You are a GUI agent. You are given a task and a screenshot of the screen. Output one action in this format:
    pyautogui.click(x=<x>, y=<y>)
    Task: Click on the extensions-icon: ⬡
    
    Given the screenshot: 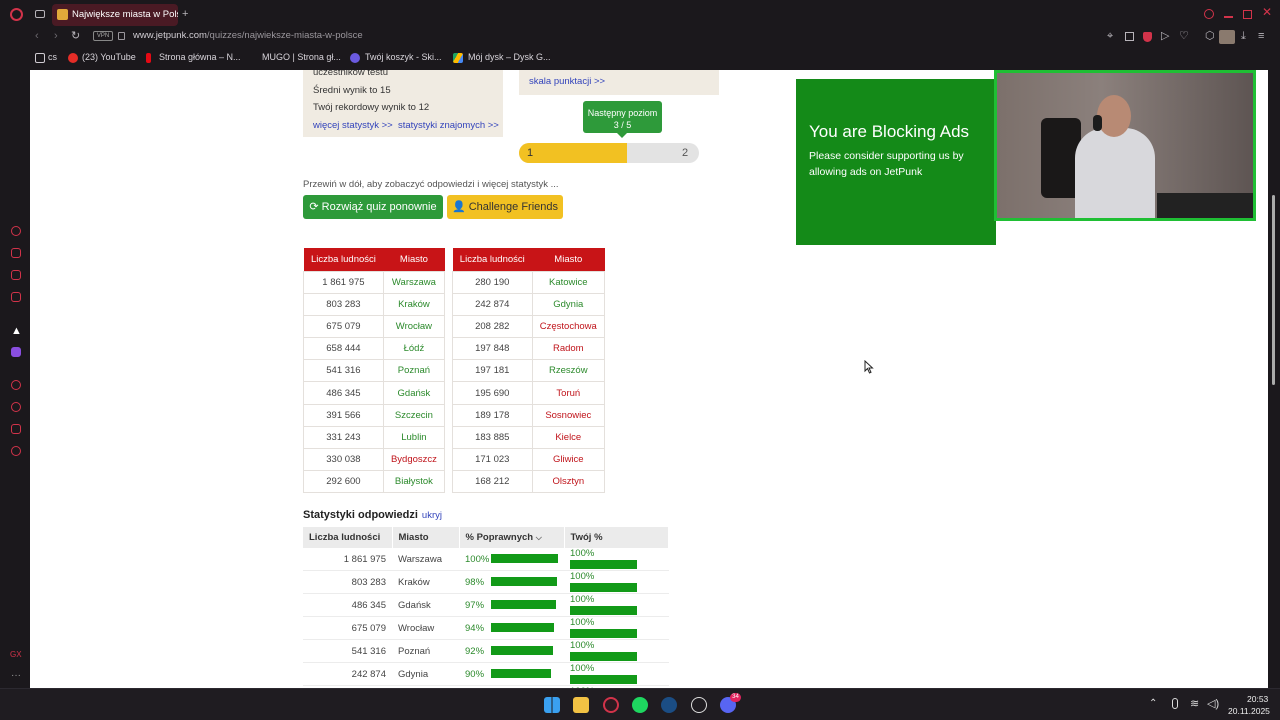 What is the action you would take?
    pyautogui.click(x=1210, y=36)
    